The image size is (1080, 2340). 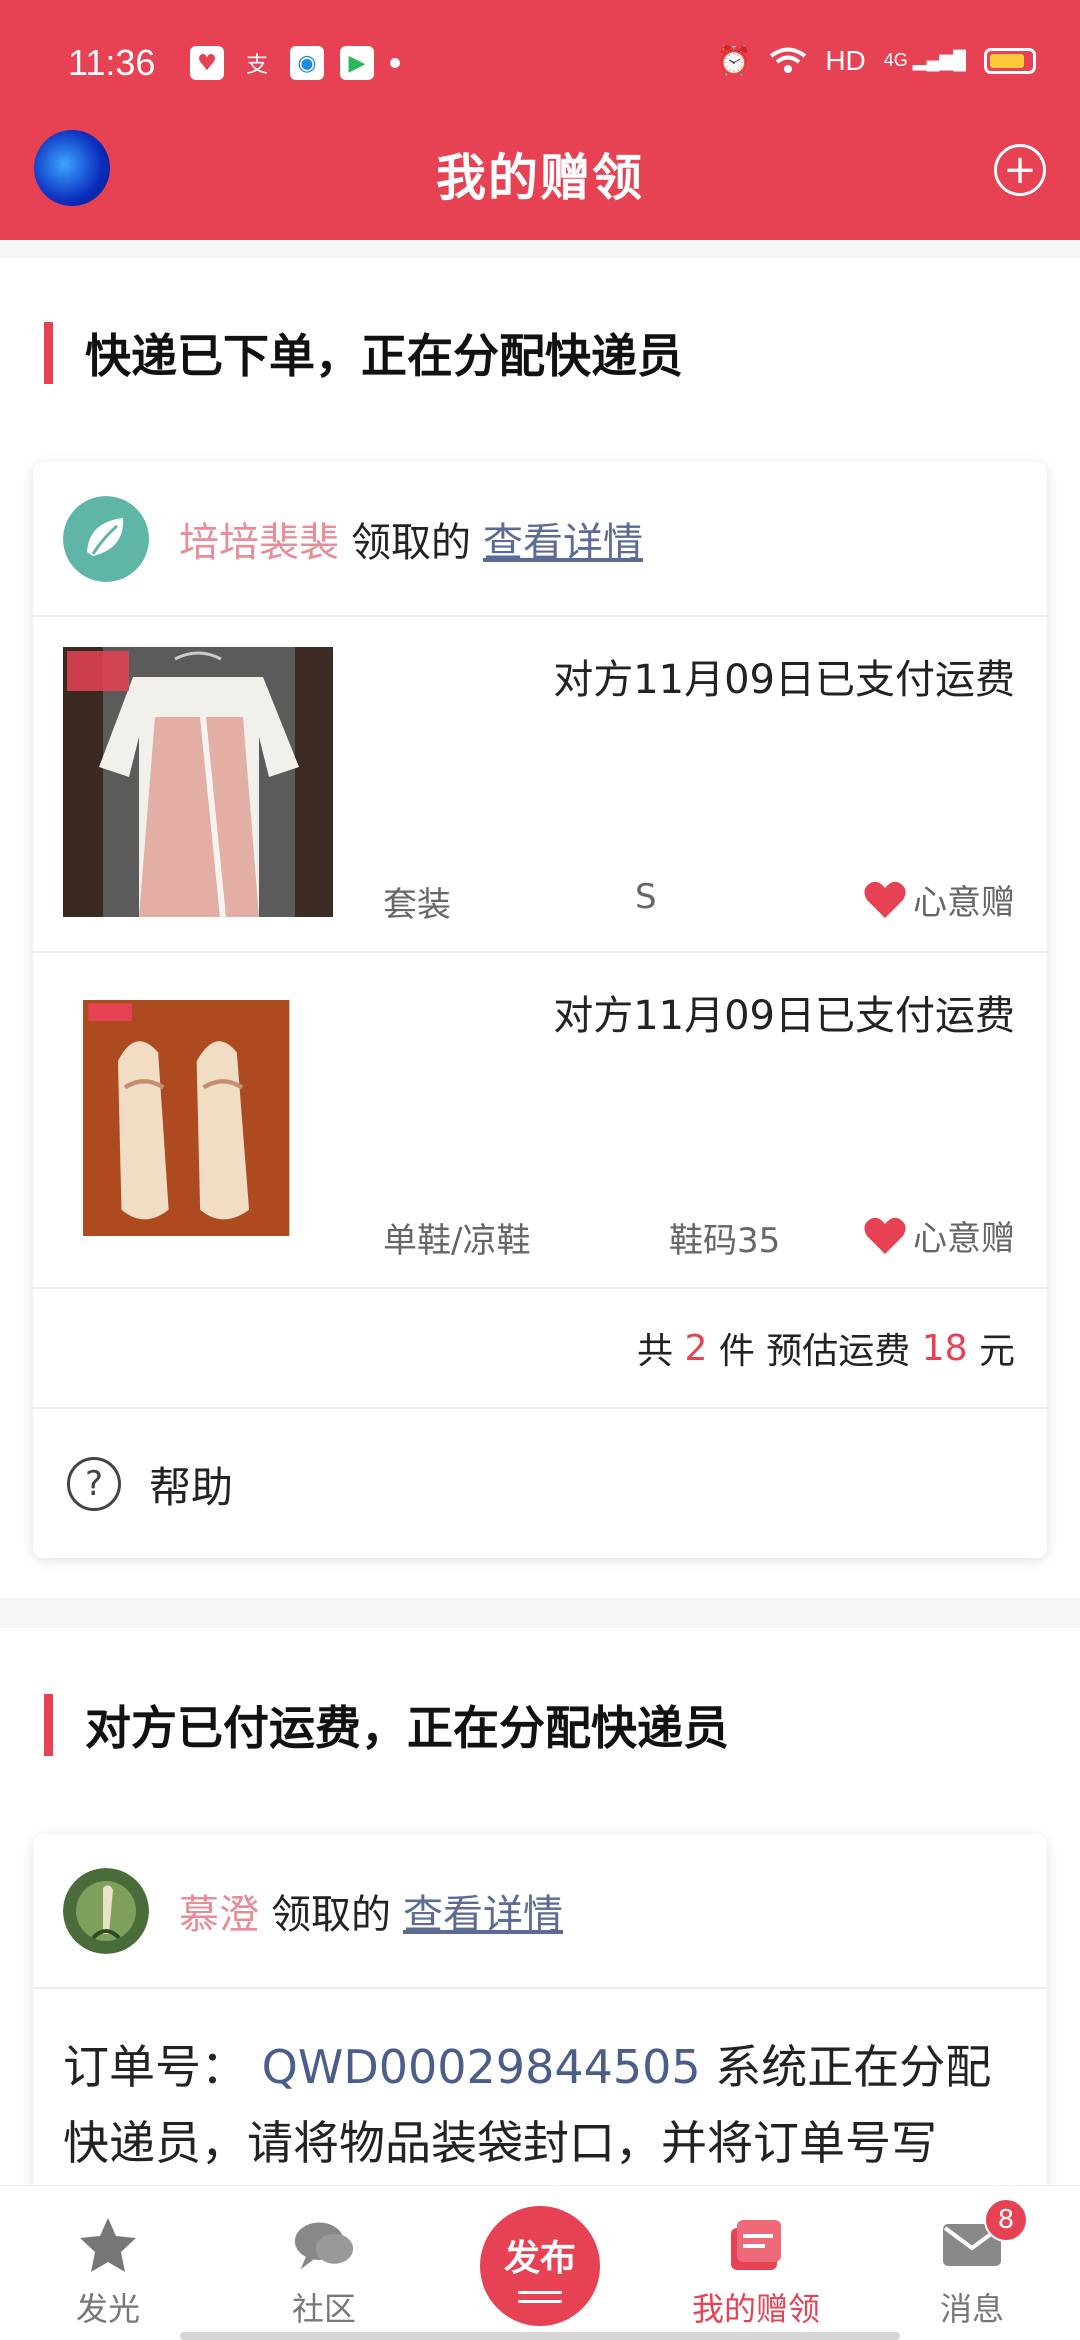 I want to click on gift-box-icon, so click(x=756, y=2245).